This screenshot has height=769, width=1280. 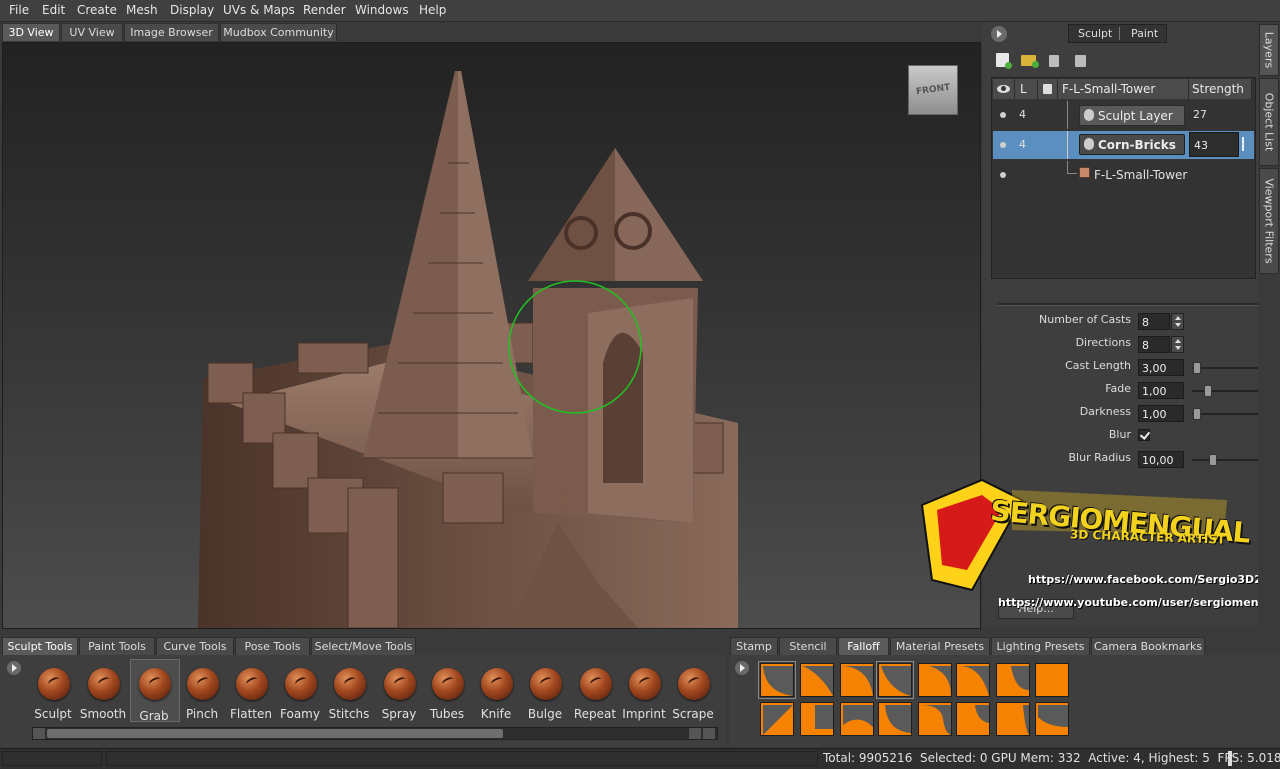 I want to click on cast-length-input: 3,00, so click(x=1161, y=367).